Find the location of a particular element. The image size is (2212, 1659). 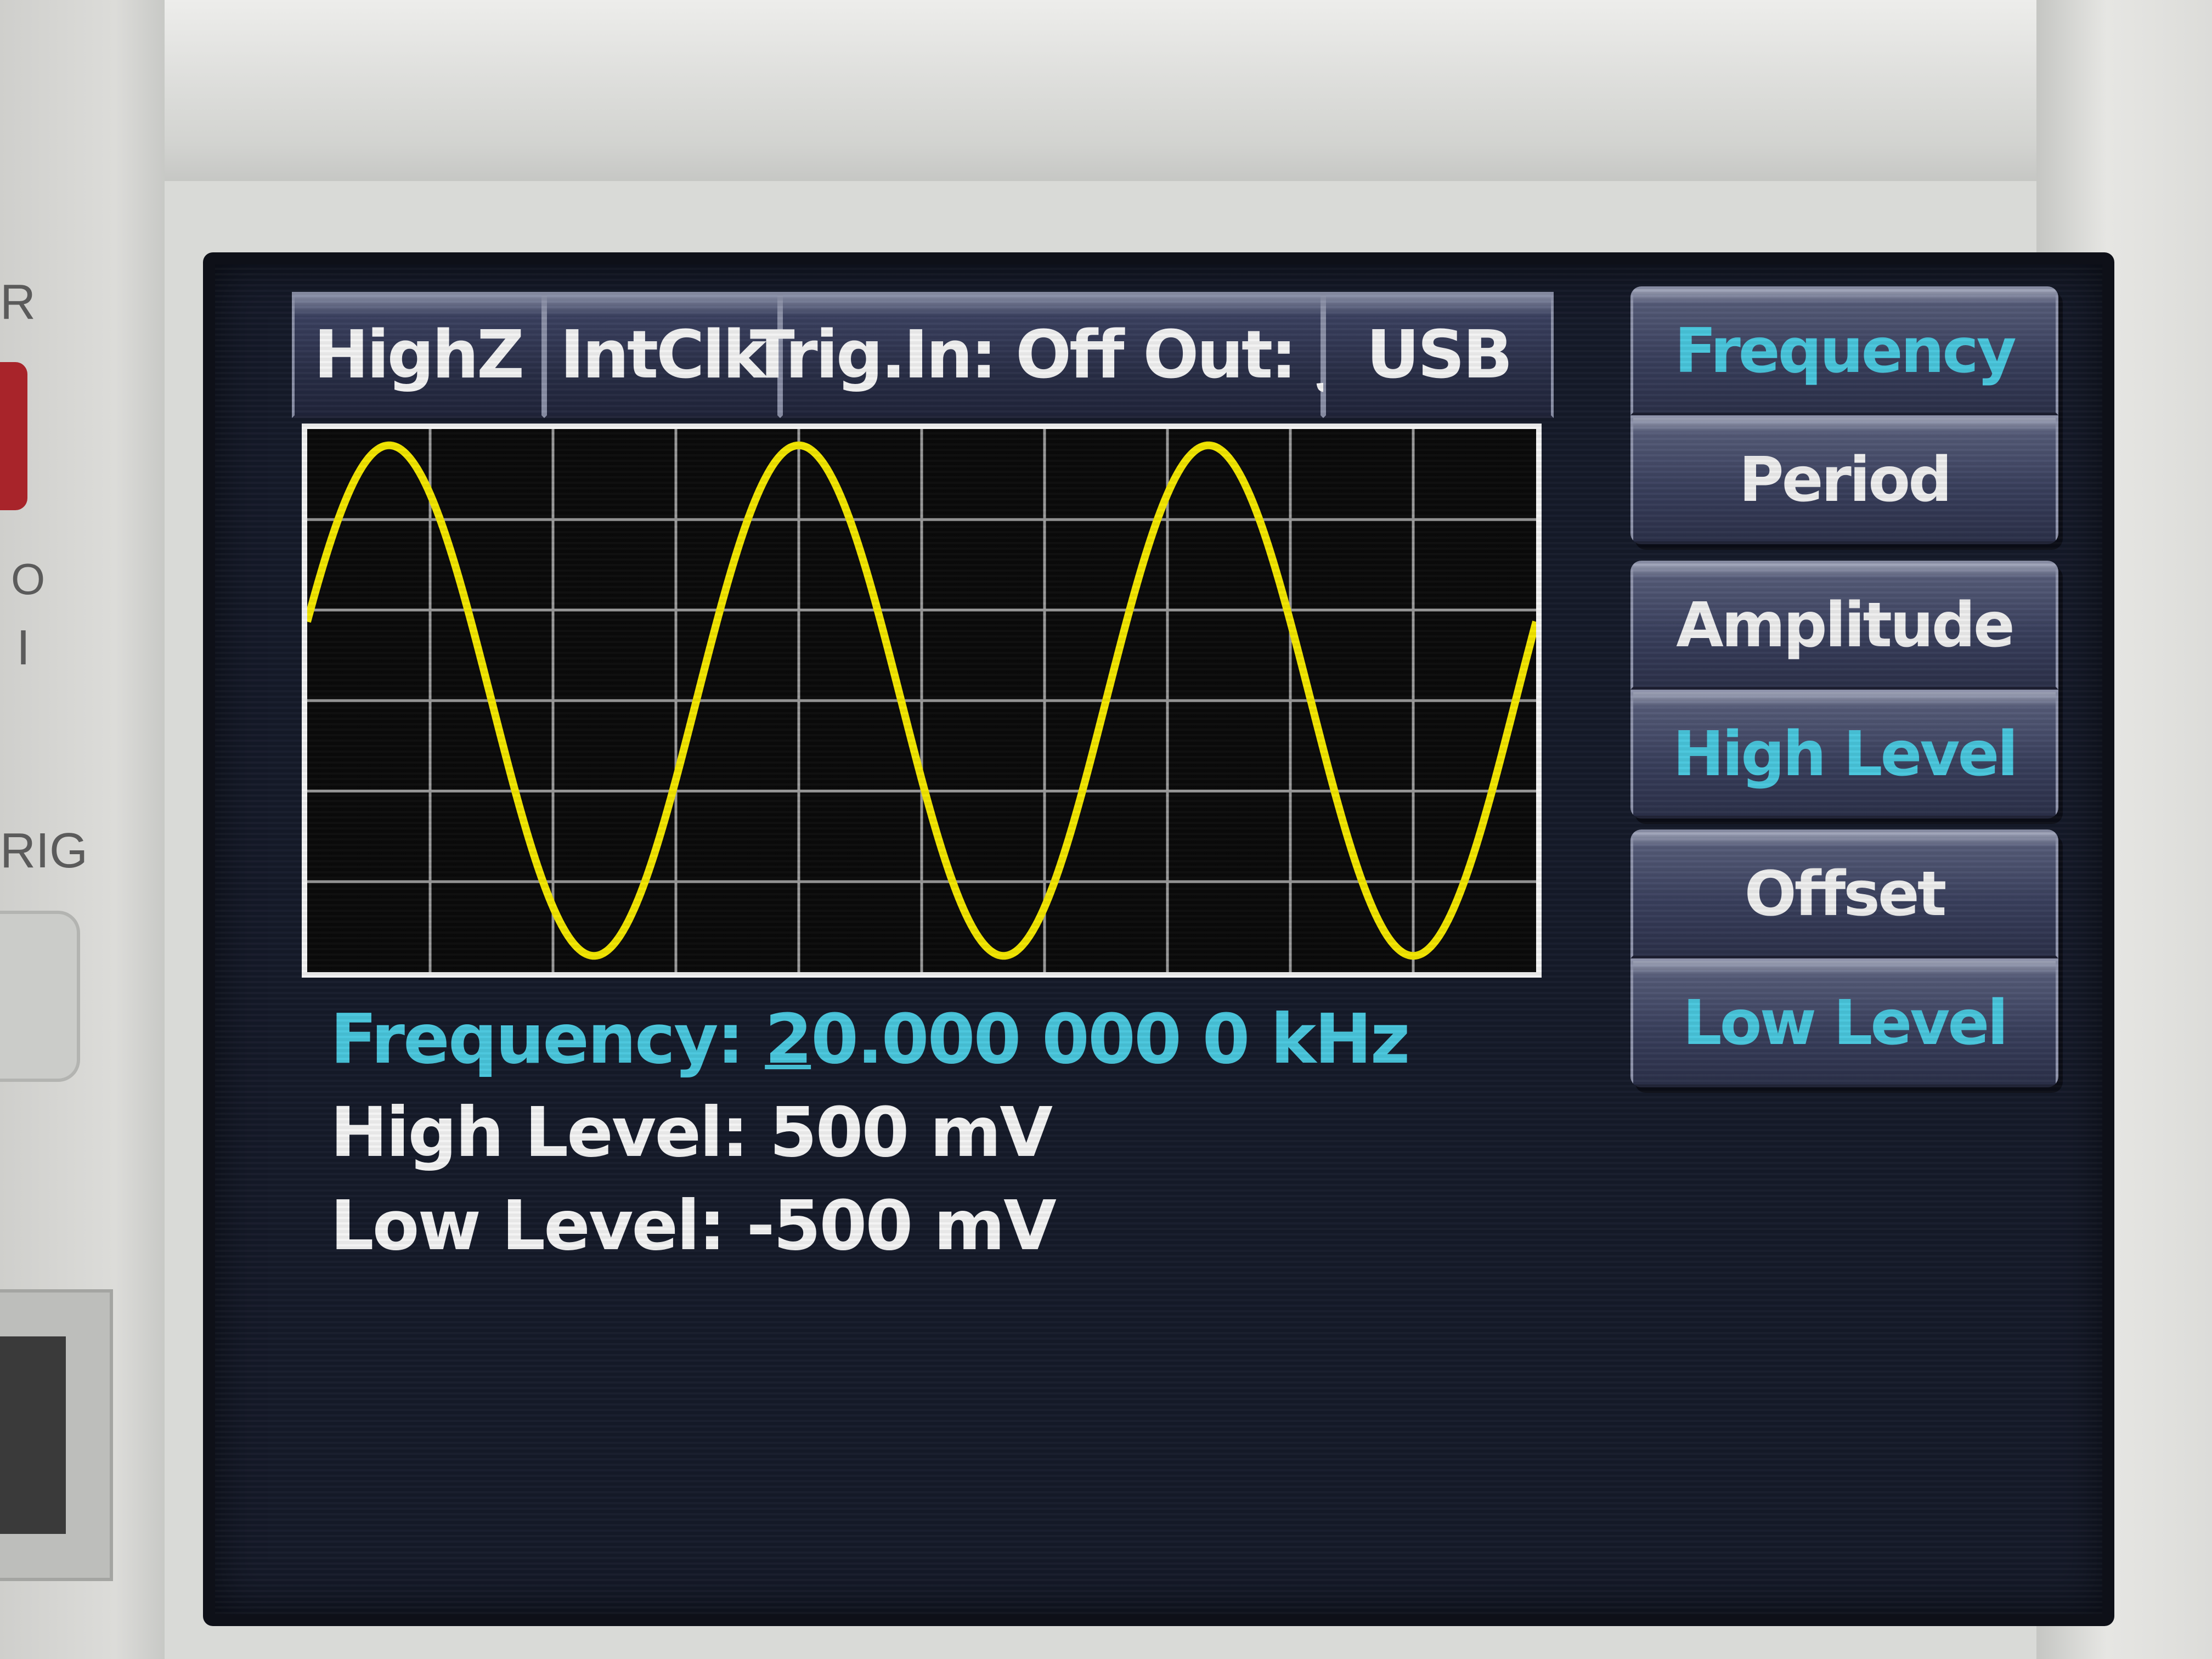

status-load: HighZ is located at coordinates (418, 355).